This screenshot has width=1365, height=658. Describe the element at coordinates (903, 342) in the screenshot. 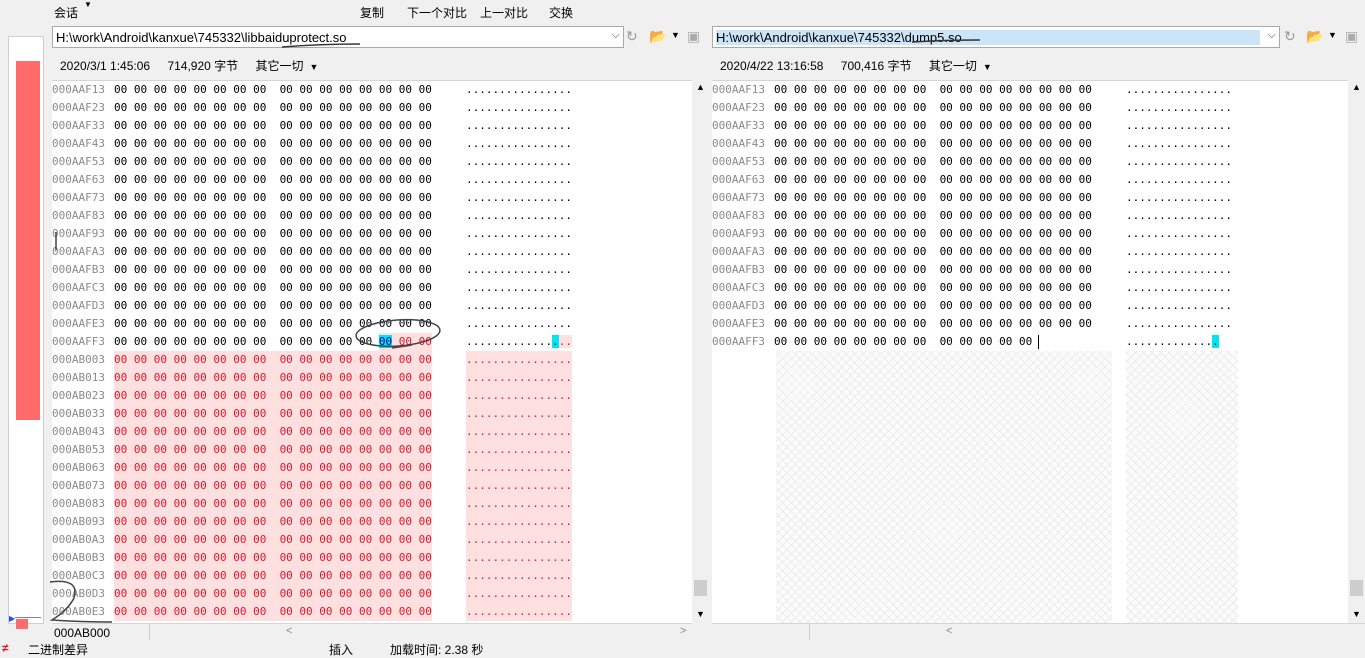

I see `row-bytes: 00 00 00 00 00 00 00 00 00 00 00 00 00` at that location.